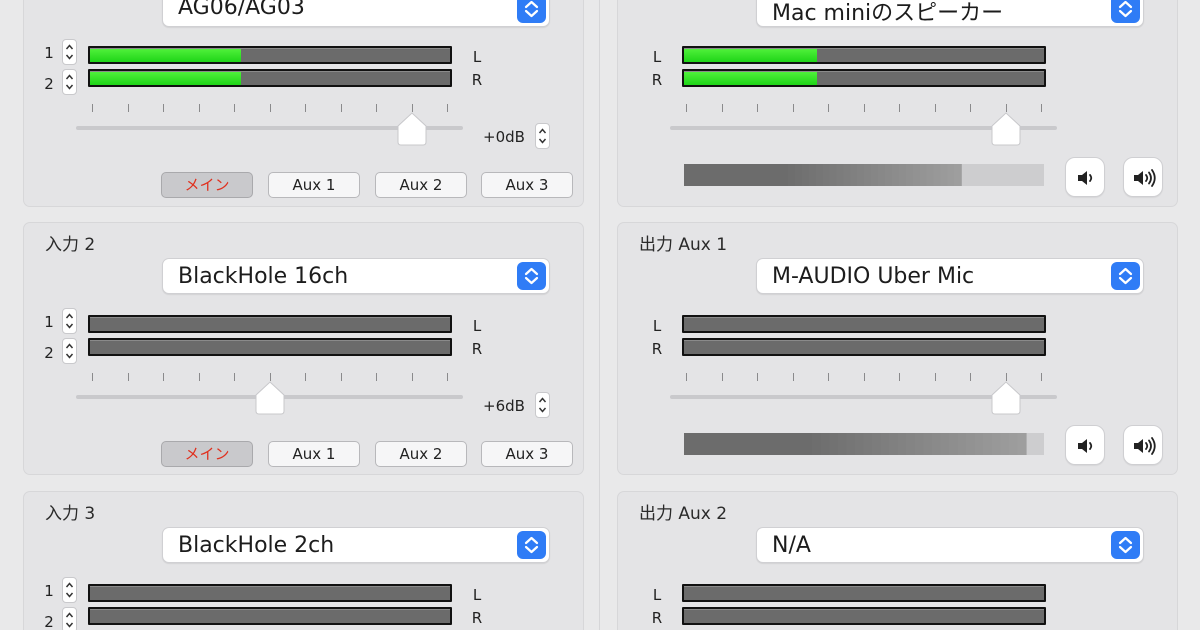 Image resolution: width=1200 pixels, height=630 pixels. I want to click on device-select: BlackHole 16ch, so click(356, 276).